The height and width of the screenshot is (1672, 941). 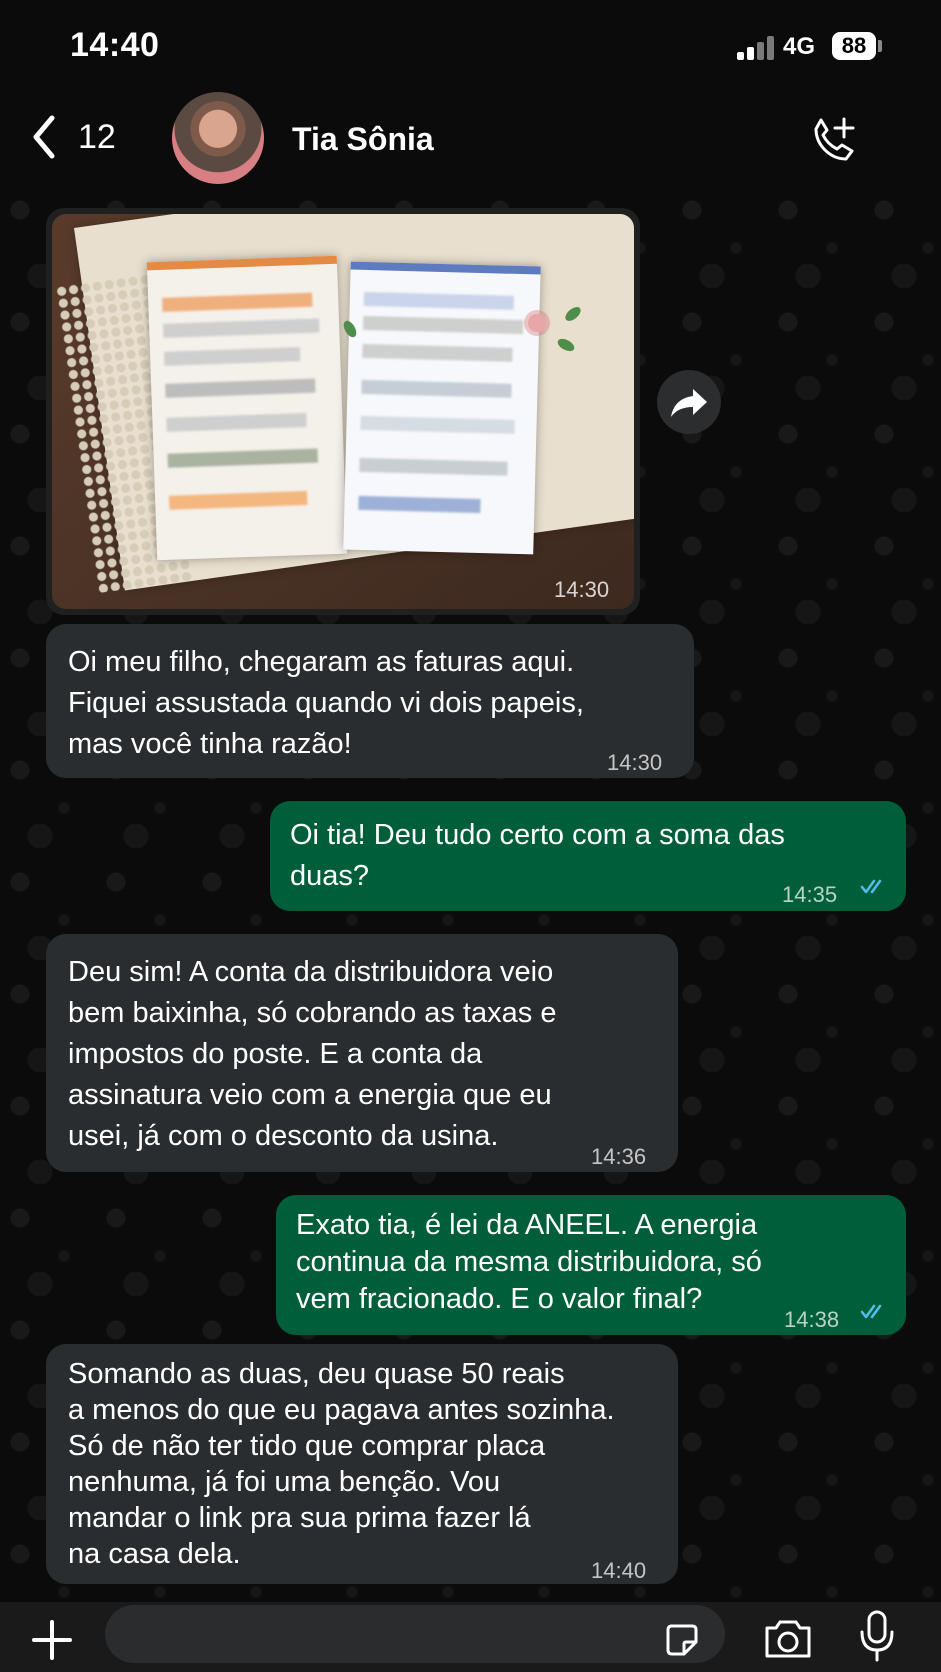 What do you see at coordinates (415, 1634) in the screenshot?
I see `message-input` at bounding box center [415, 1634].